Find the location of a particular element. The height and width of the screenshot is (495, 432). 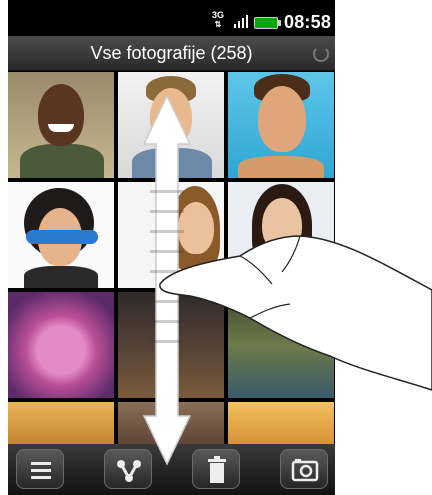

trash-icon is located at coordinates (217, 469).